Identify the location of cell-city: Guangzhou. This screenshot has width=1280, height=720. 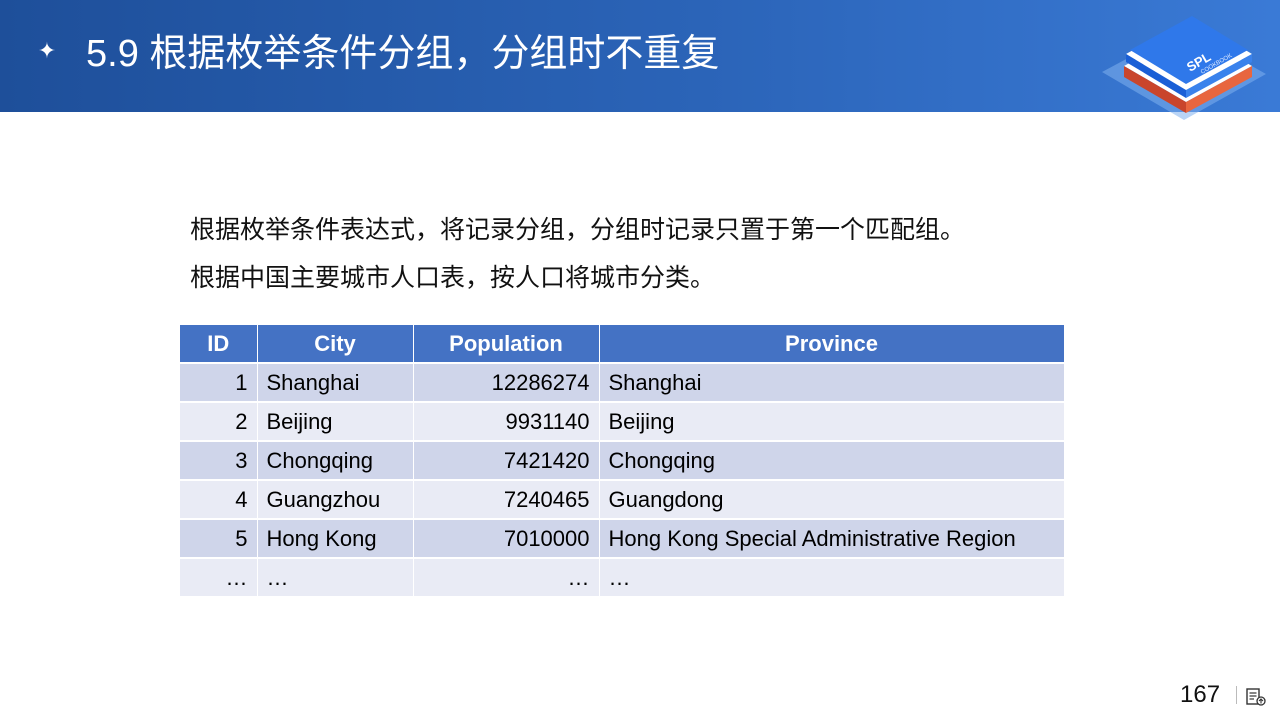
(335, 500).